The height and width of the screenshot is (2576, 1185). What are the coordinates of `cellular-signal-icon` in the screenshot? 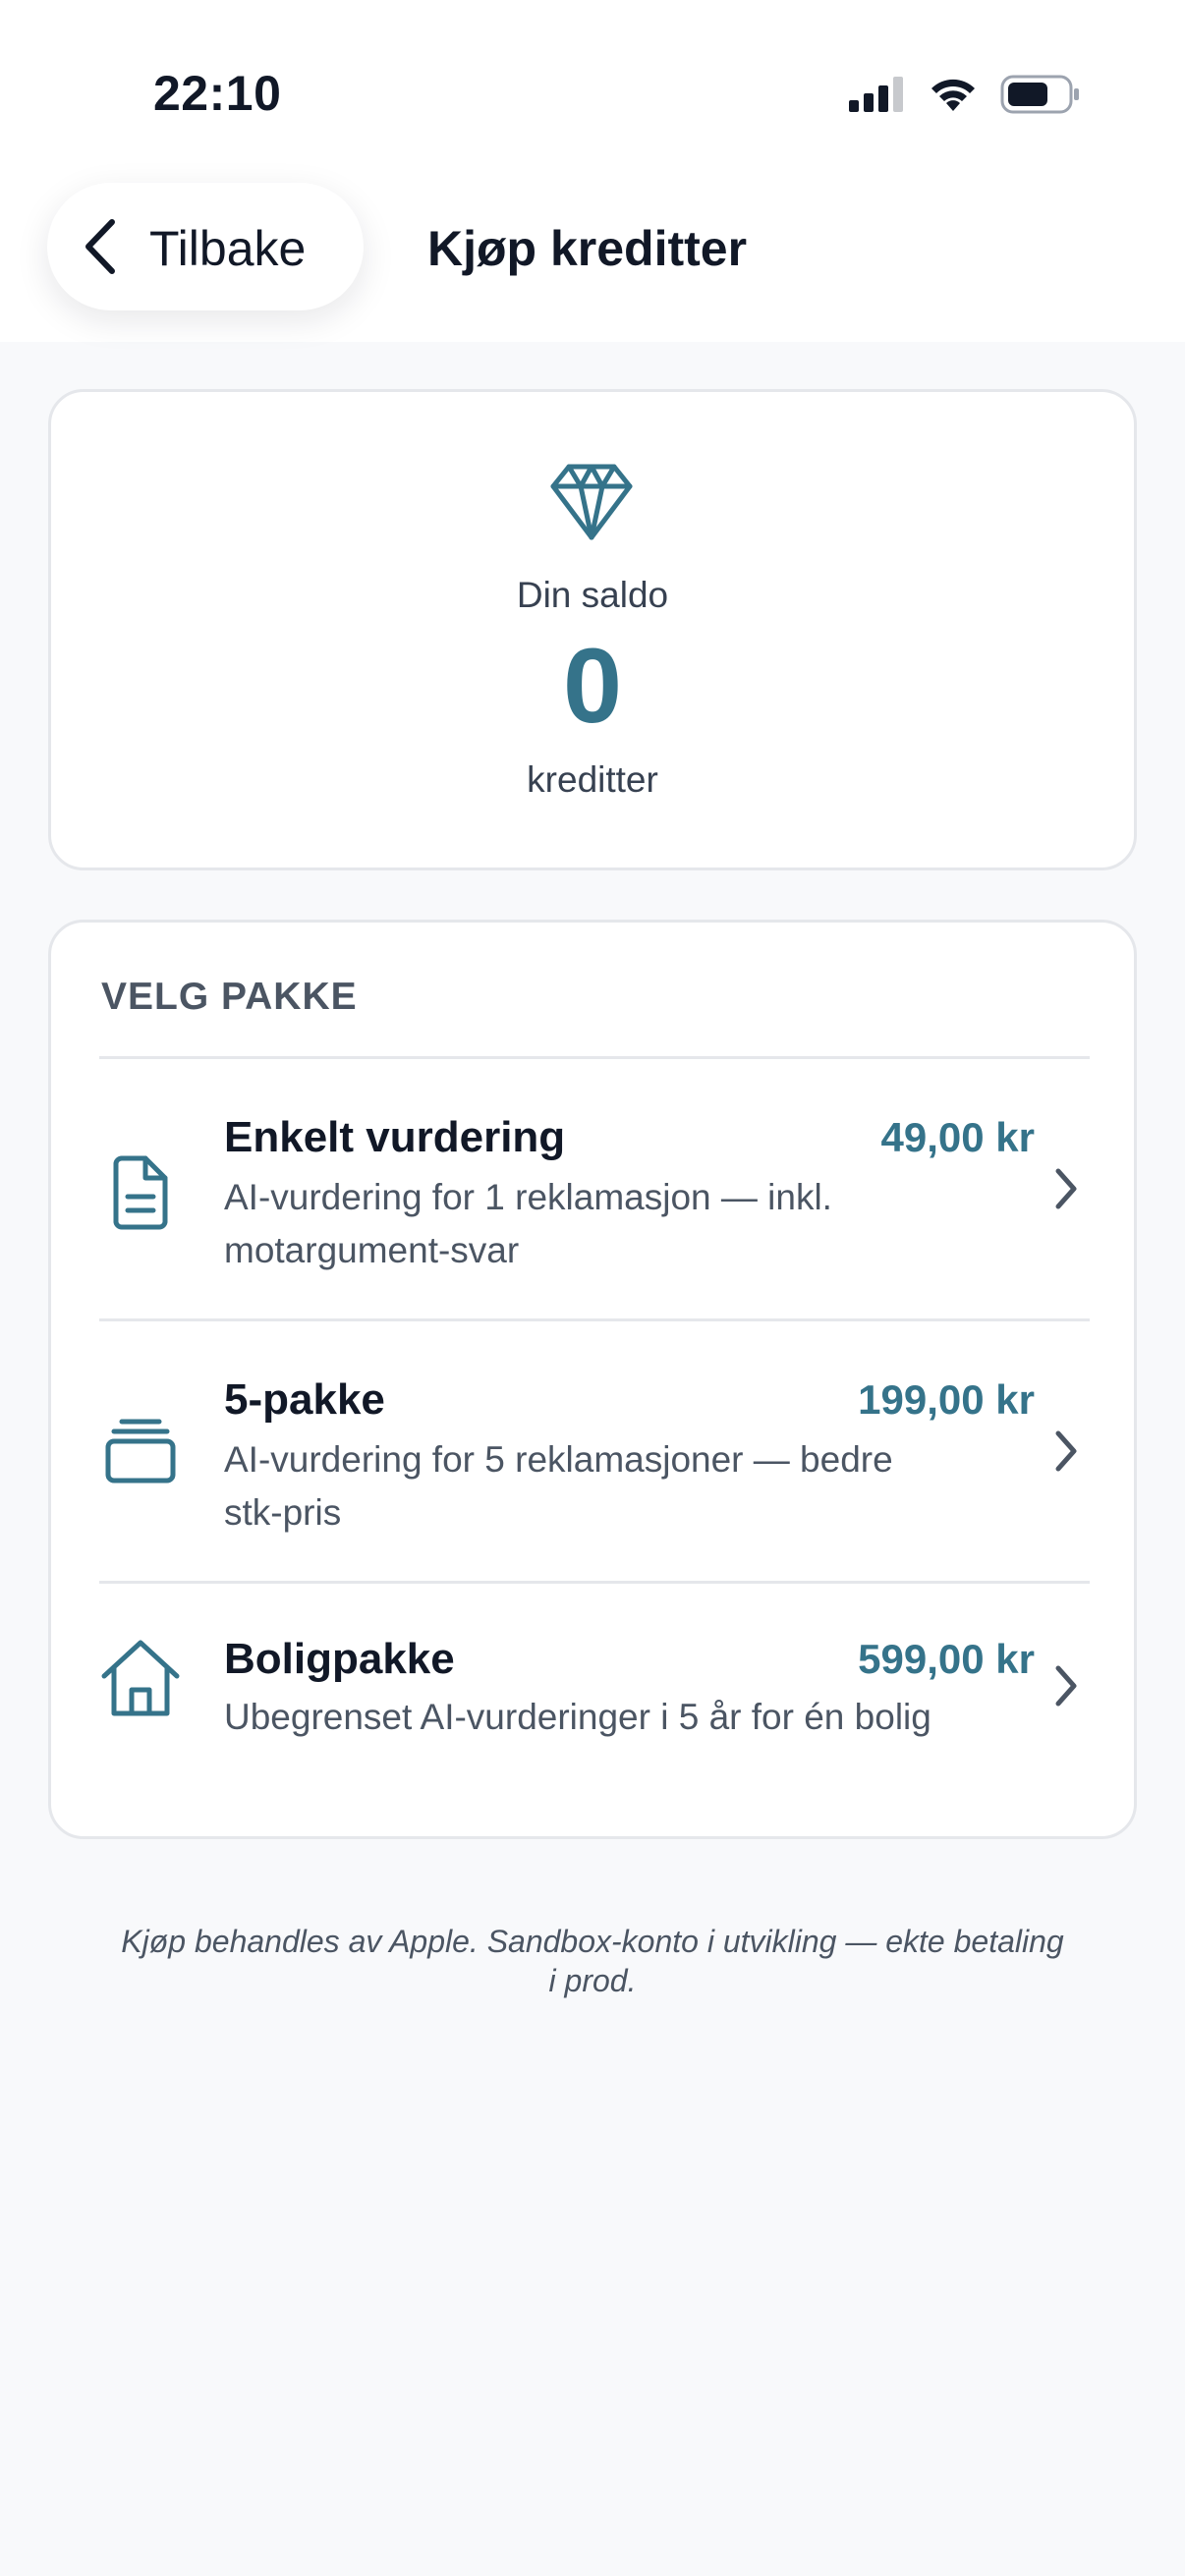 It's located at (876, 94).